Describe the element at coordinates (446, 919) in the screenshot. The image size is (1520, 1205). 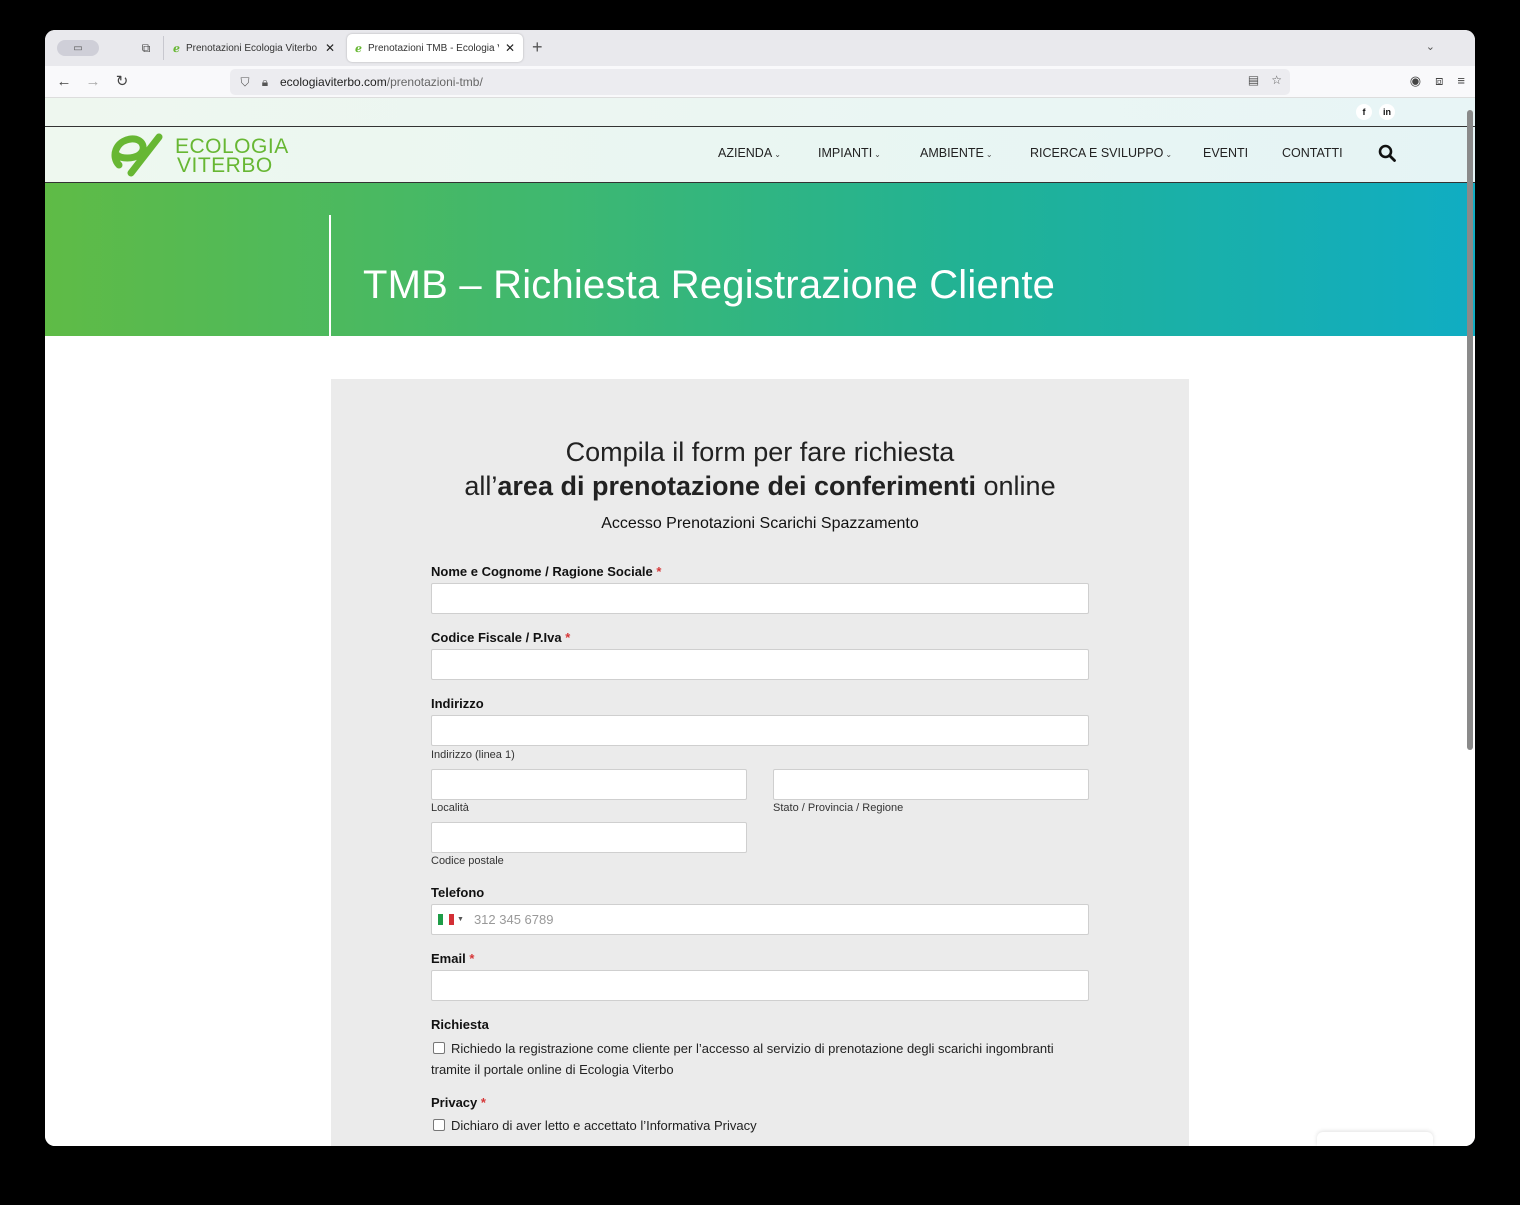
I see `italy-flag-icon` at that location.